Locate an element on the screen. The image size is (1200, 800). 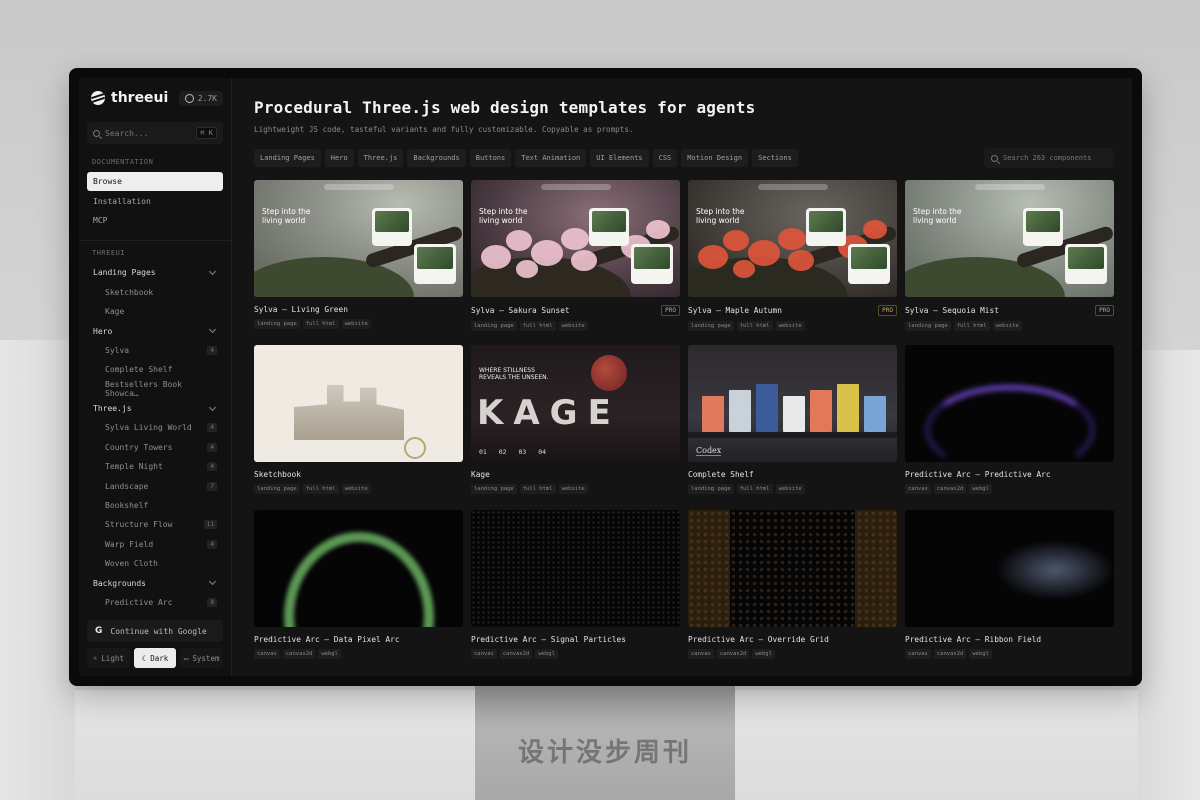
sidebar-item-three-js: Three.js is located at coordinates (155, 408).